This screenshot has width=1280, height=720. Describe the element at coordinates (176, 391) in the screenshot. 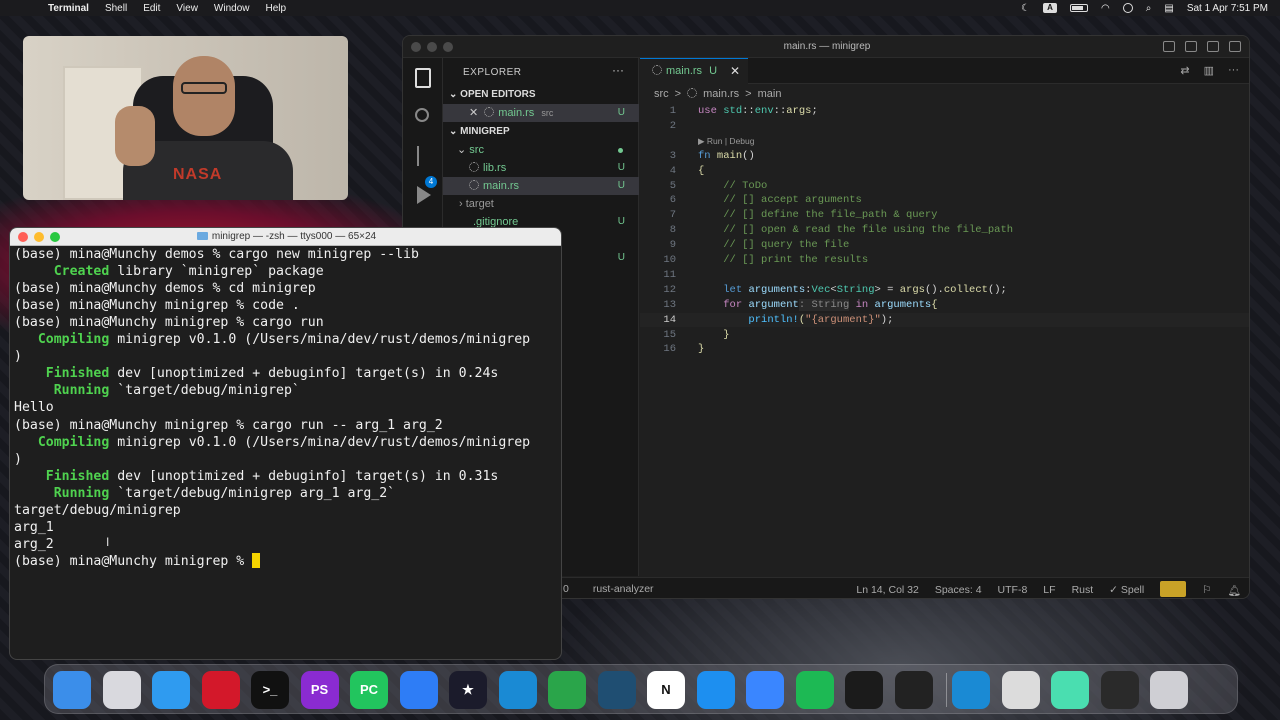

I see `terminal-line: Running `target/debug/minigrep`` at that location.